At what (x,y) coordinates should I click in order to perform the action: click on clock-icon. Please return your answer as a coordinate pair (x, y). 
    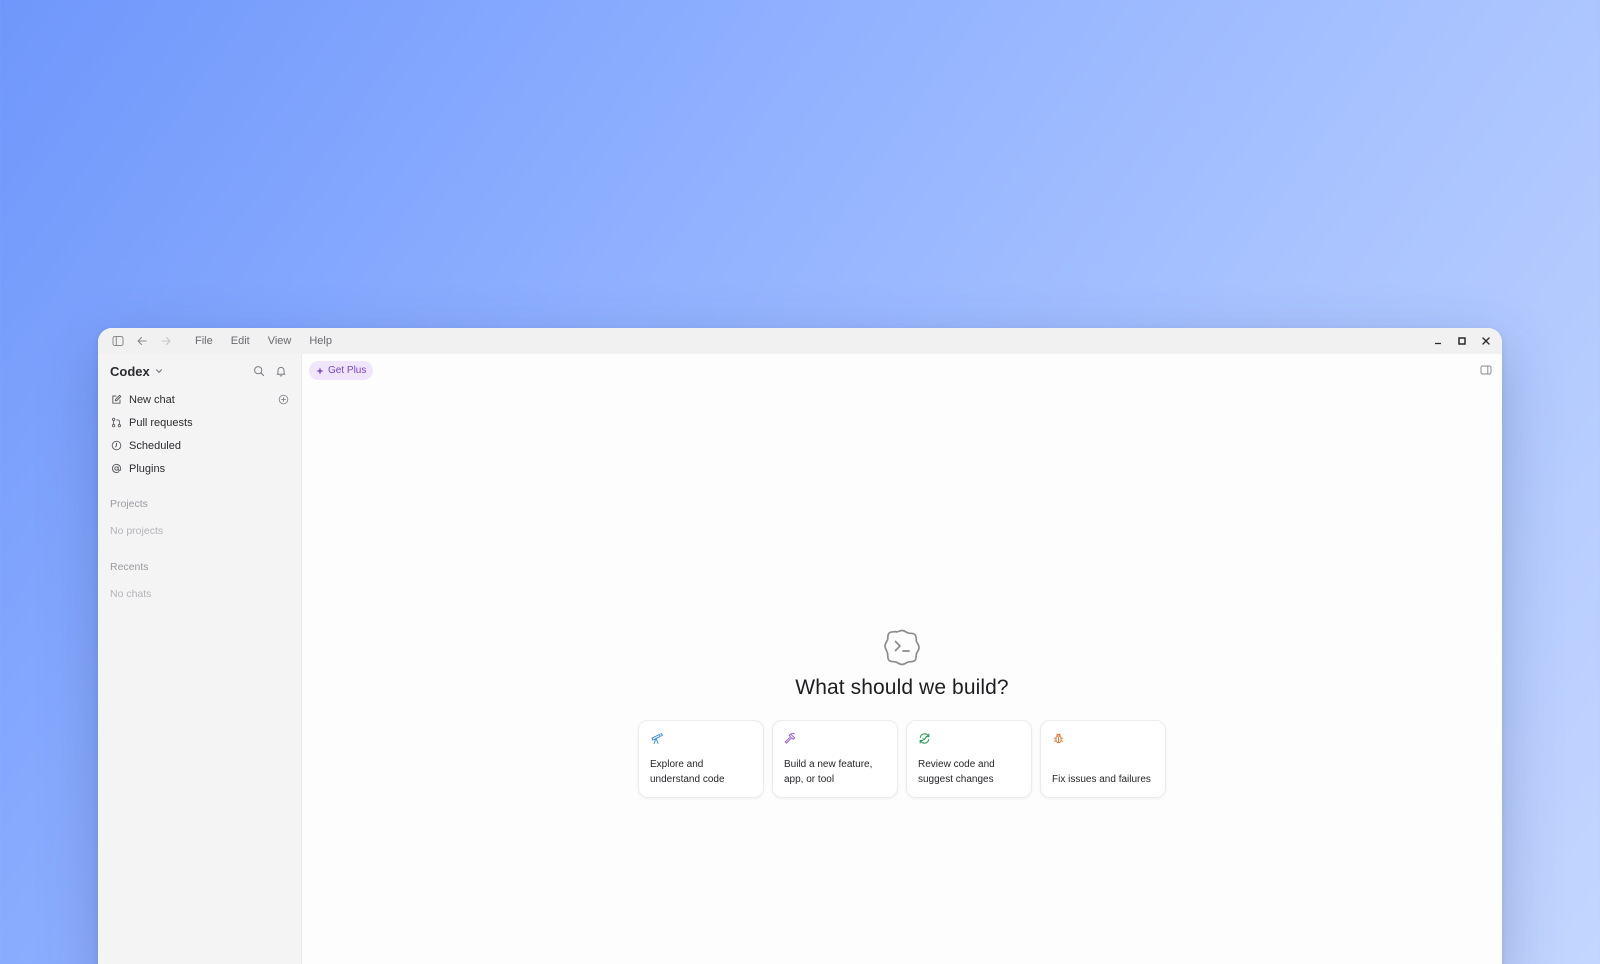
    Looking at the image, I should click on (116, 446).